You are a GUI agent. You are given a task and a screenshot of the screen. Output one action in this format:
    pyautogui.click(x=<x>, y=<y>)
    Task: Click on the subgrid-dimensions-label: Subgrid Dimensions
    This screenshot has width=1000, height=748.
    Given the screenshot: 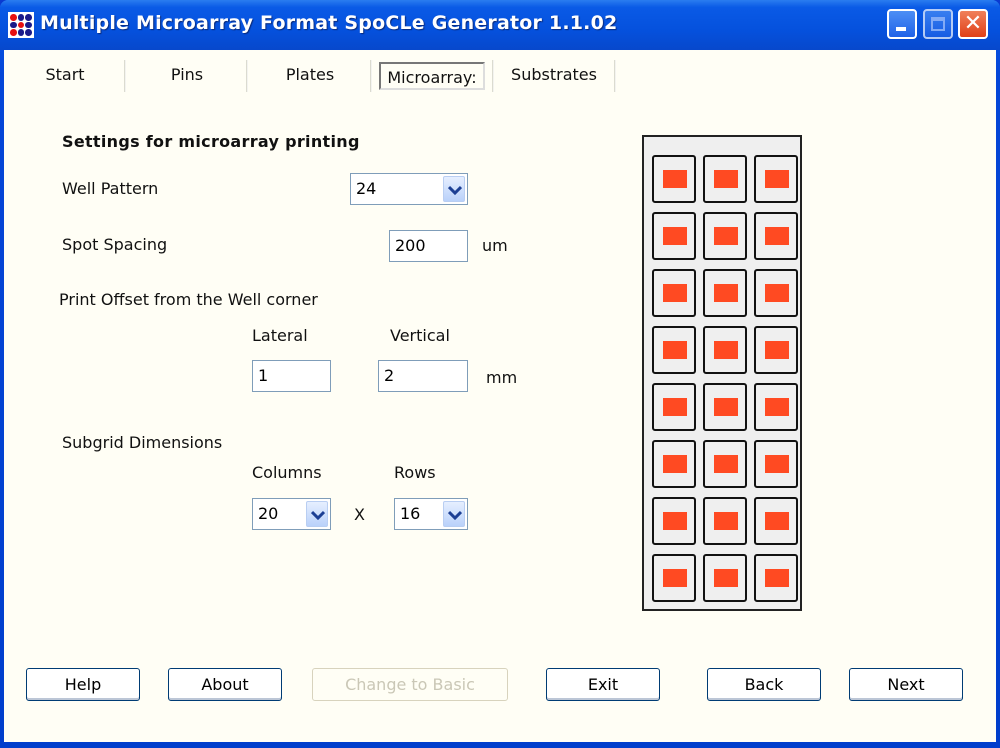 What is the action you would take?
    pyautogui.click(x=142, y=442)
    